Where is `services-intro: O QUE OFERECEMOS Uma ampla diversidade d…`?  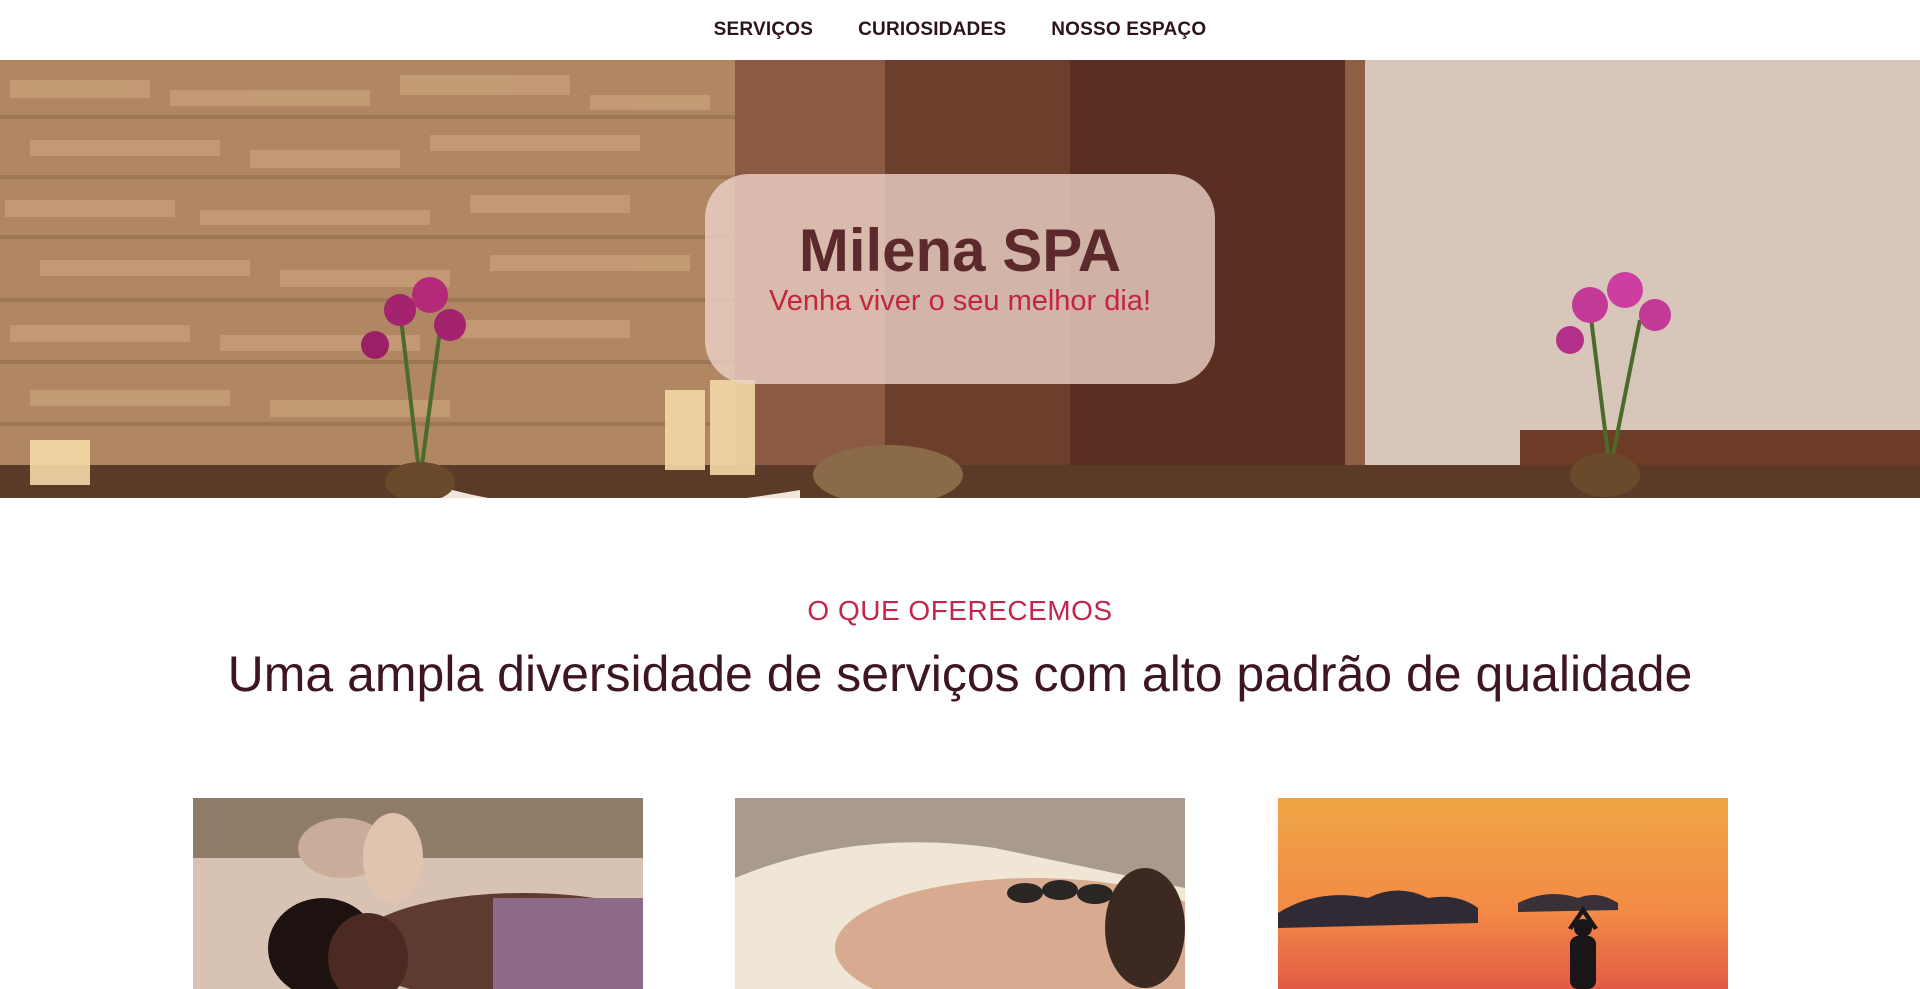
services-intro: O QUE OFERECEMOS Uma ampla diversidade d… is located at coordinates (960, 649).